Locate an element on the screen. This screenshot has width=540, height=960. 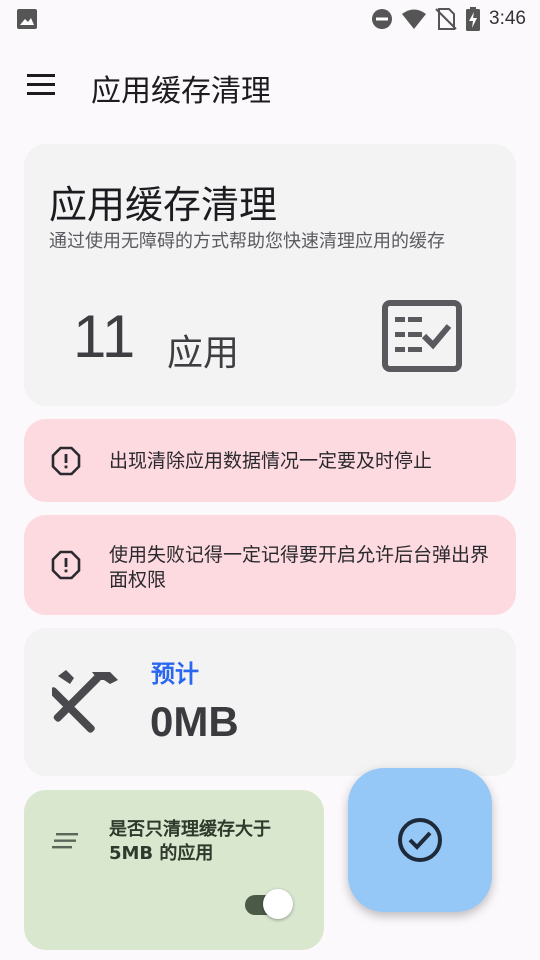
cache-size-filter-toggle is located at coordinates (270, 904).